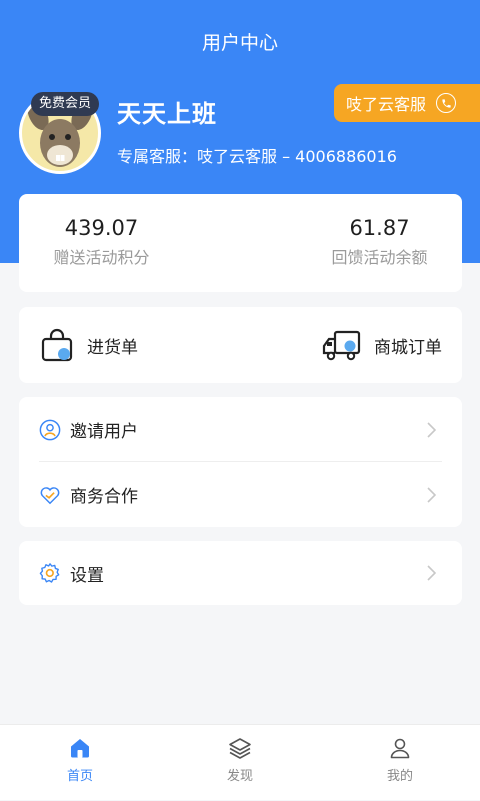  What do you see at coordinates (379, 228) in the screenshot?
I see `rebate-balance-value: 61.87` at bounding box center [379, 228].